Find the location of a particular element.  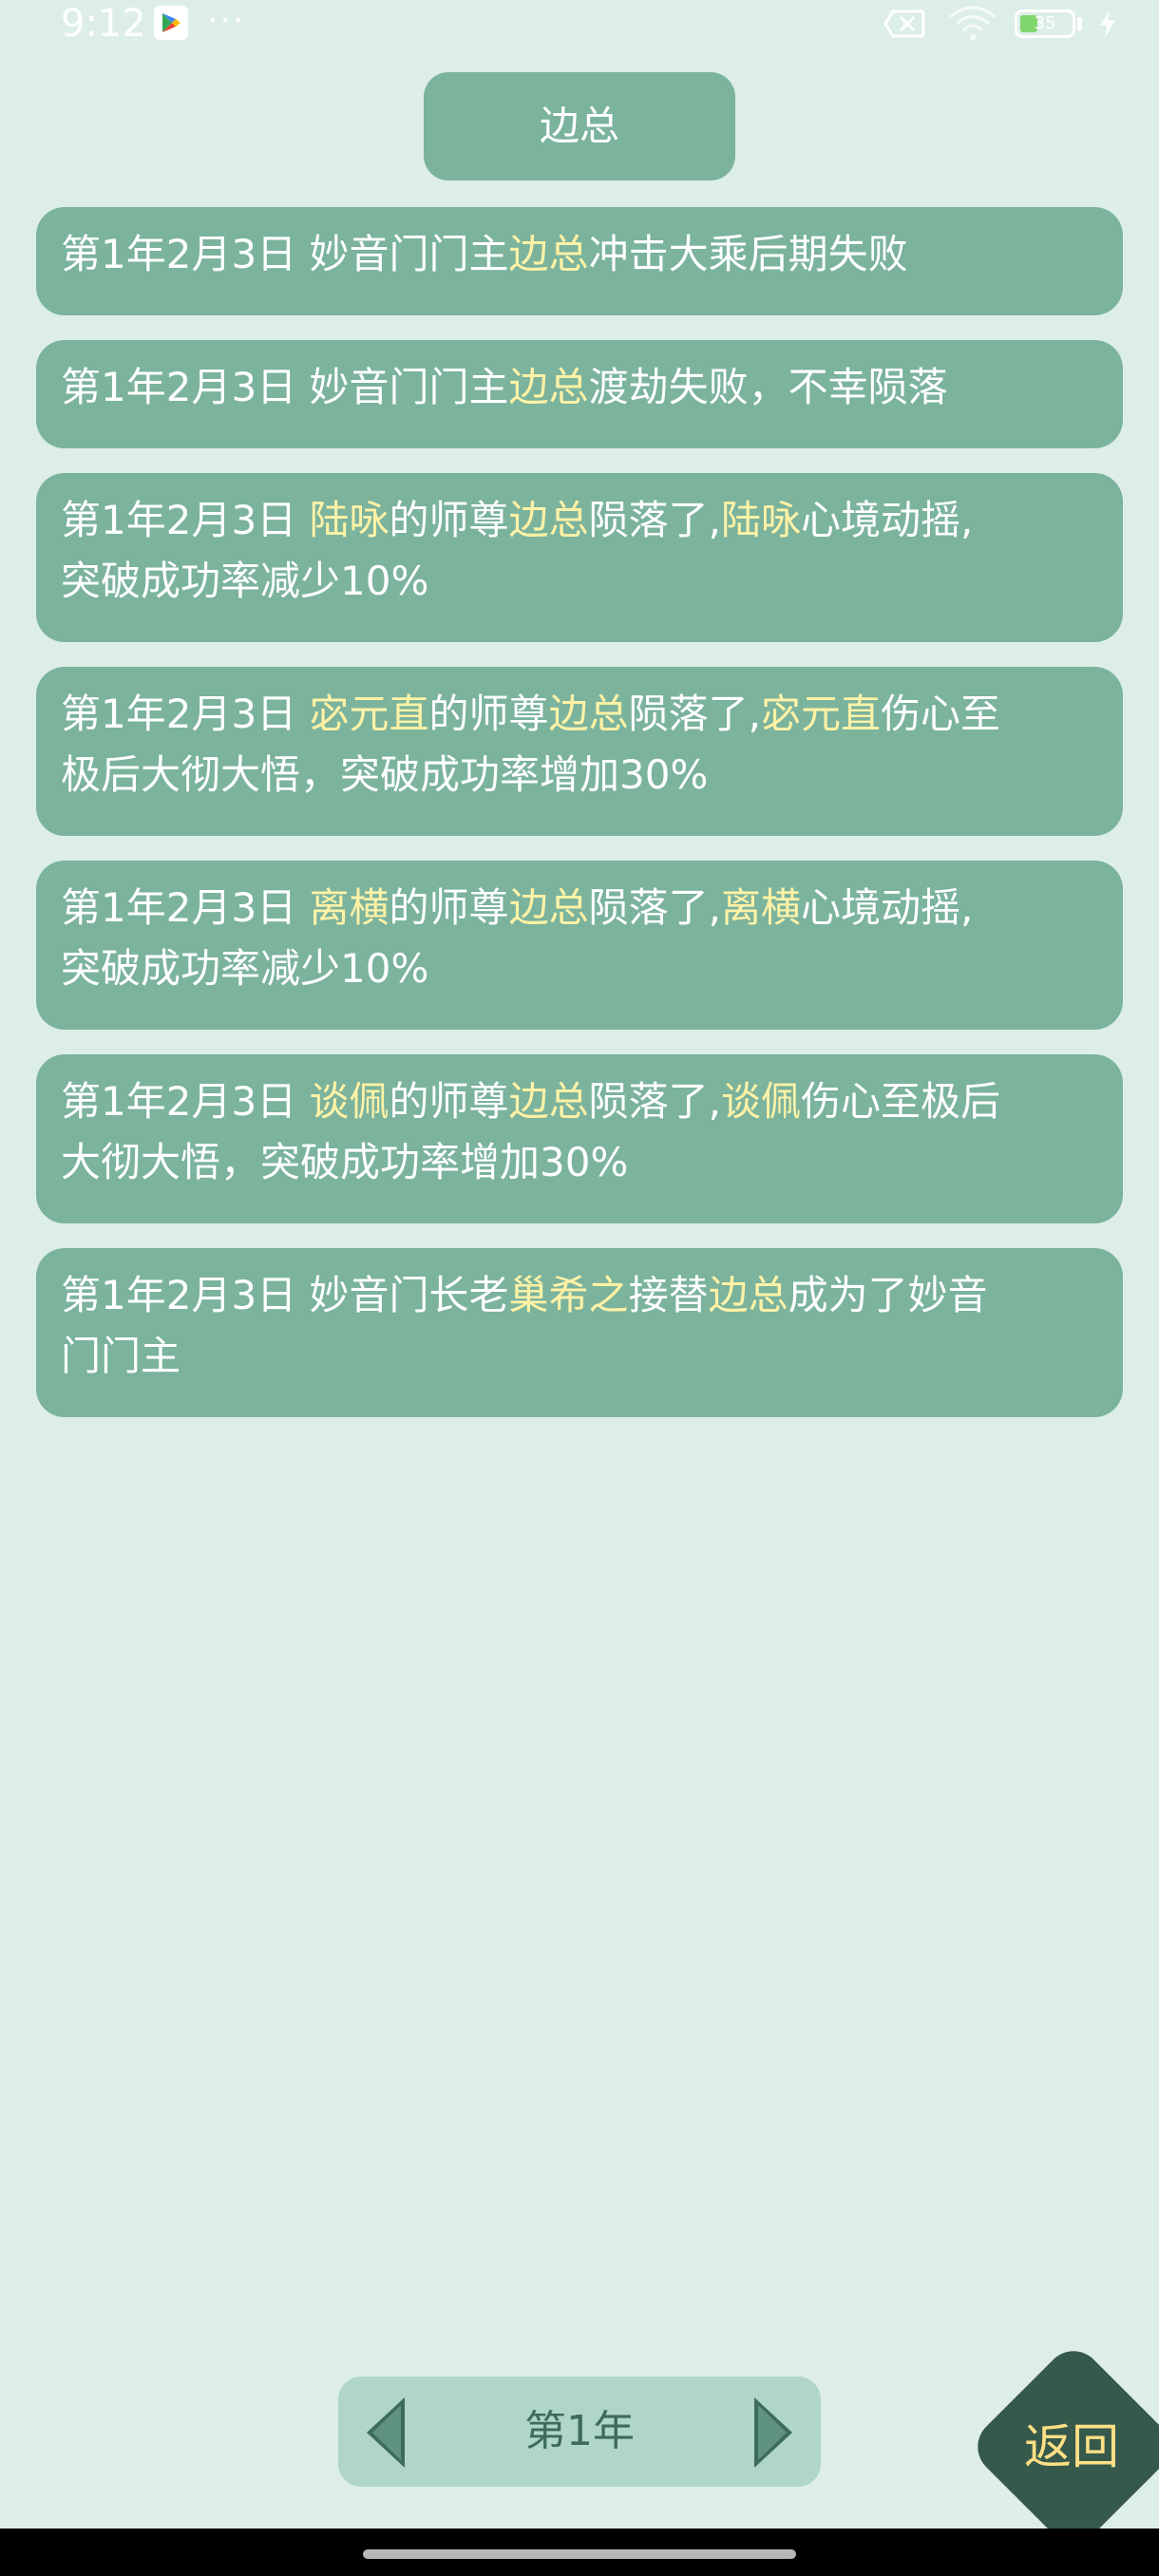

home-indicator is located at coordinates (579, 2554).